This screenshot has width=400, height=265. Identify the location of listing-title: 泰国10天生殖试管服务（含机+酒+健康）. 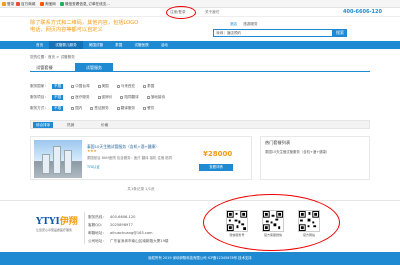
(137, 147).